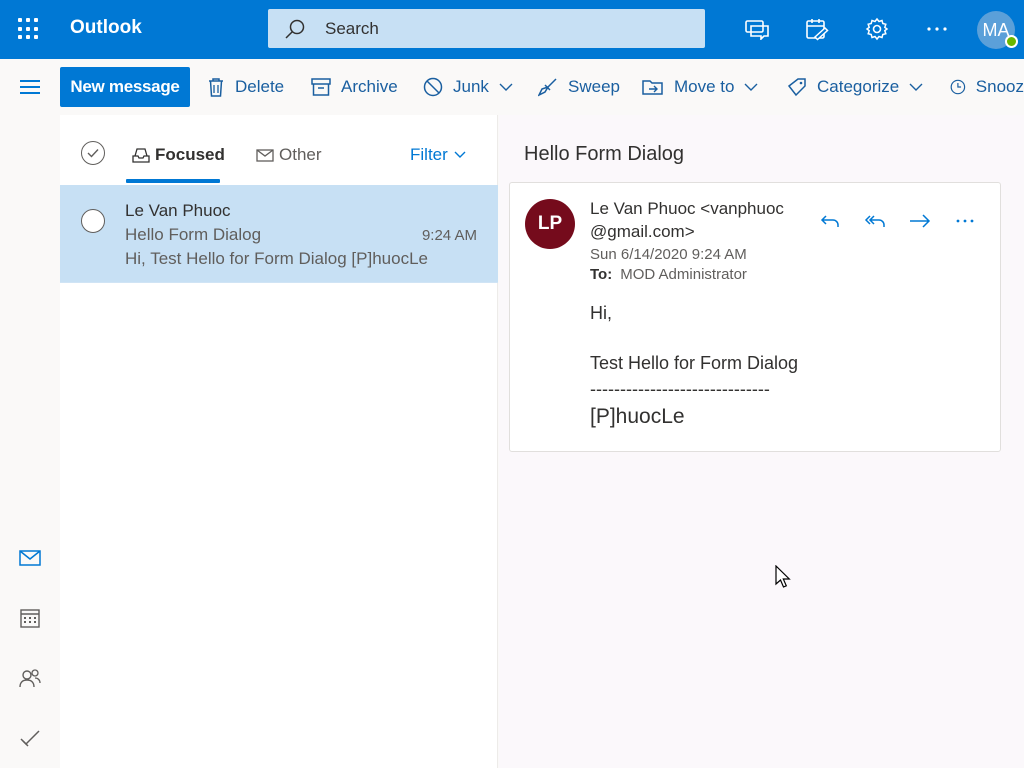 Image resolution: width=1024 pixels, height=768 pixels. What do you see at coordinates (683, 274) in the screenshot?
I see `to-recipient: MOD Administrator` at bounding box center [683, 274].